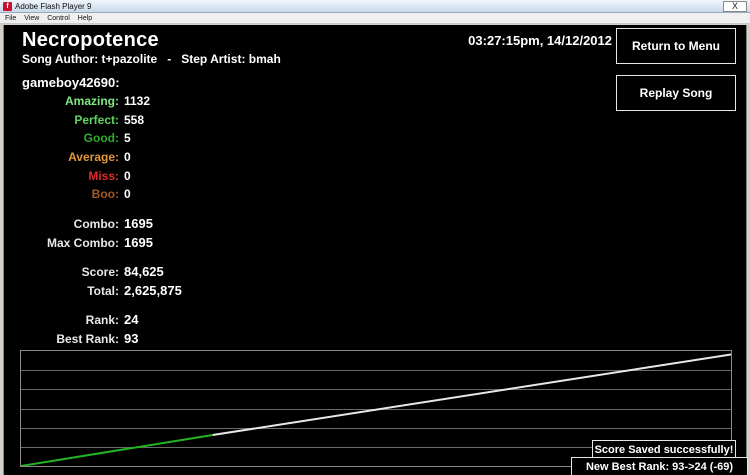 Image resolution: width=750 pixels, height=475 pixels. I want to click on stat-value: 1132, so click(137, 101).